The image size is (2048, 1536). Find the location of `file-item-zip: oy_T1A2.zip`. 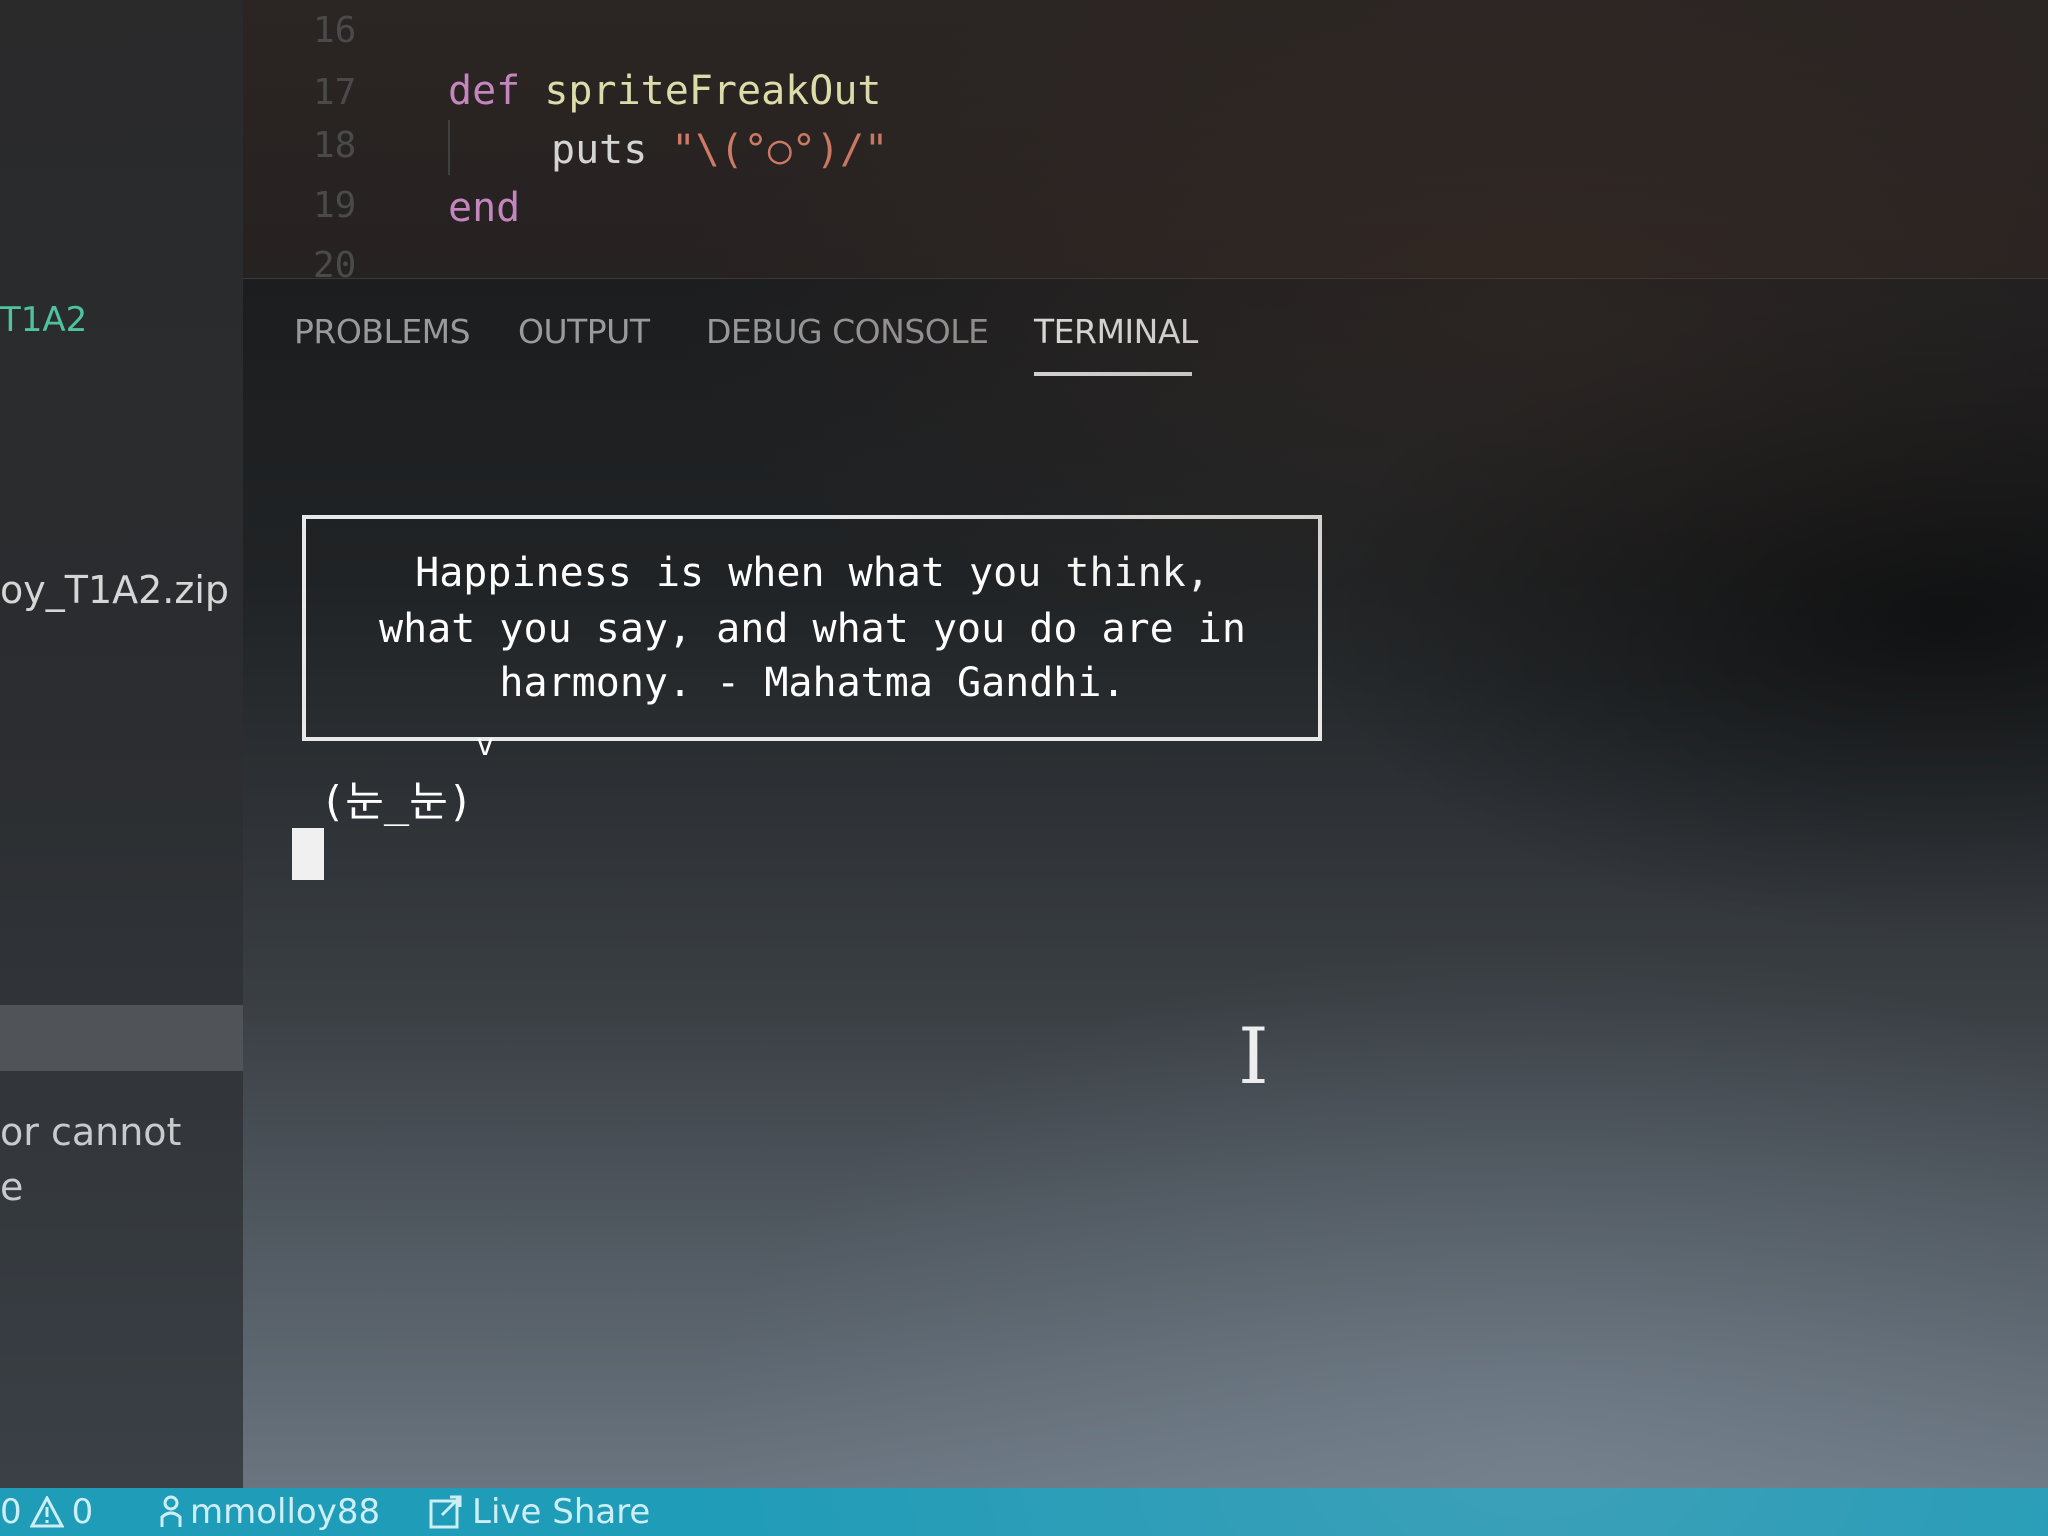

file-item-zip: oy_T1A2.zip is located at coordinates (114, 590).